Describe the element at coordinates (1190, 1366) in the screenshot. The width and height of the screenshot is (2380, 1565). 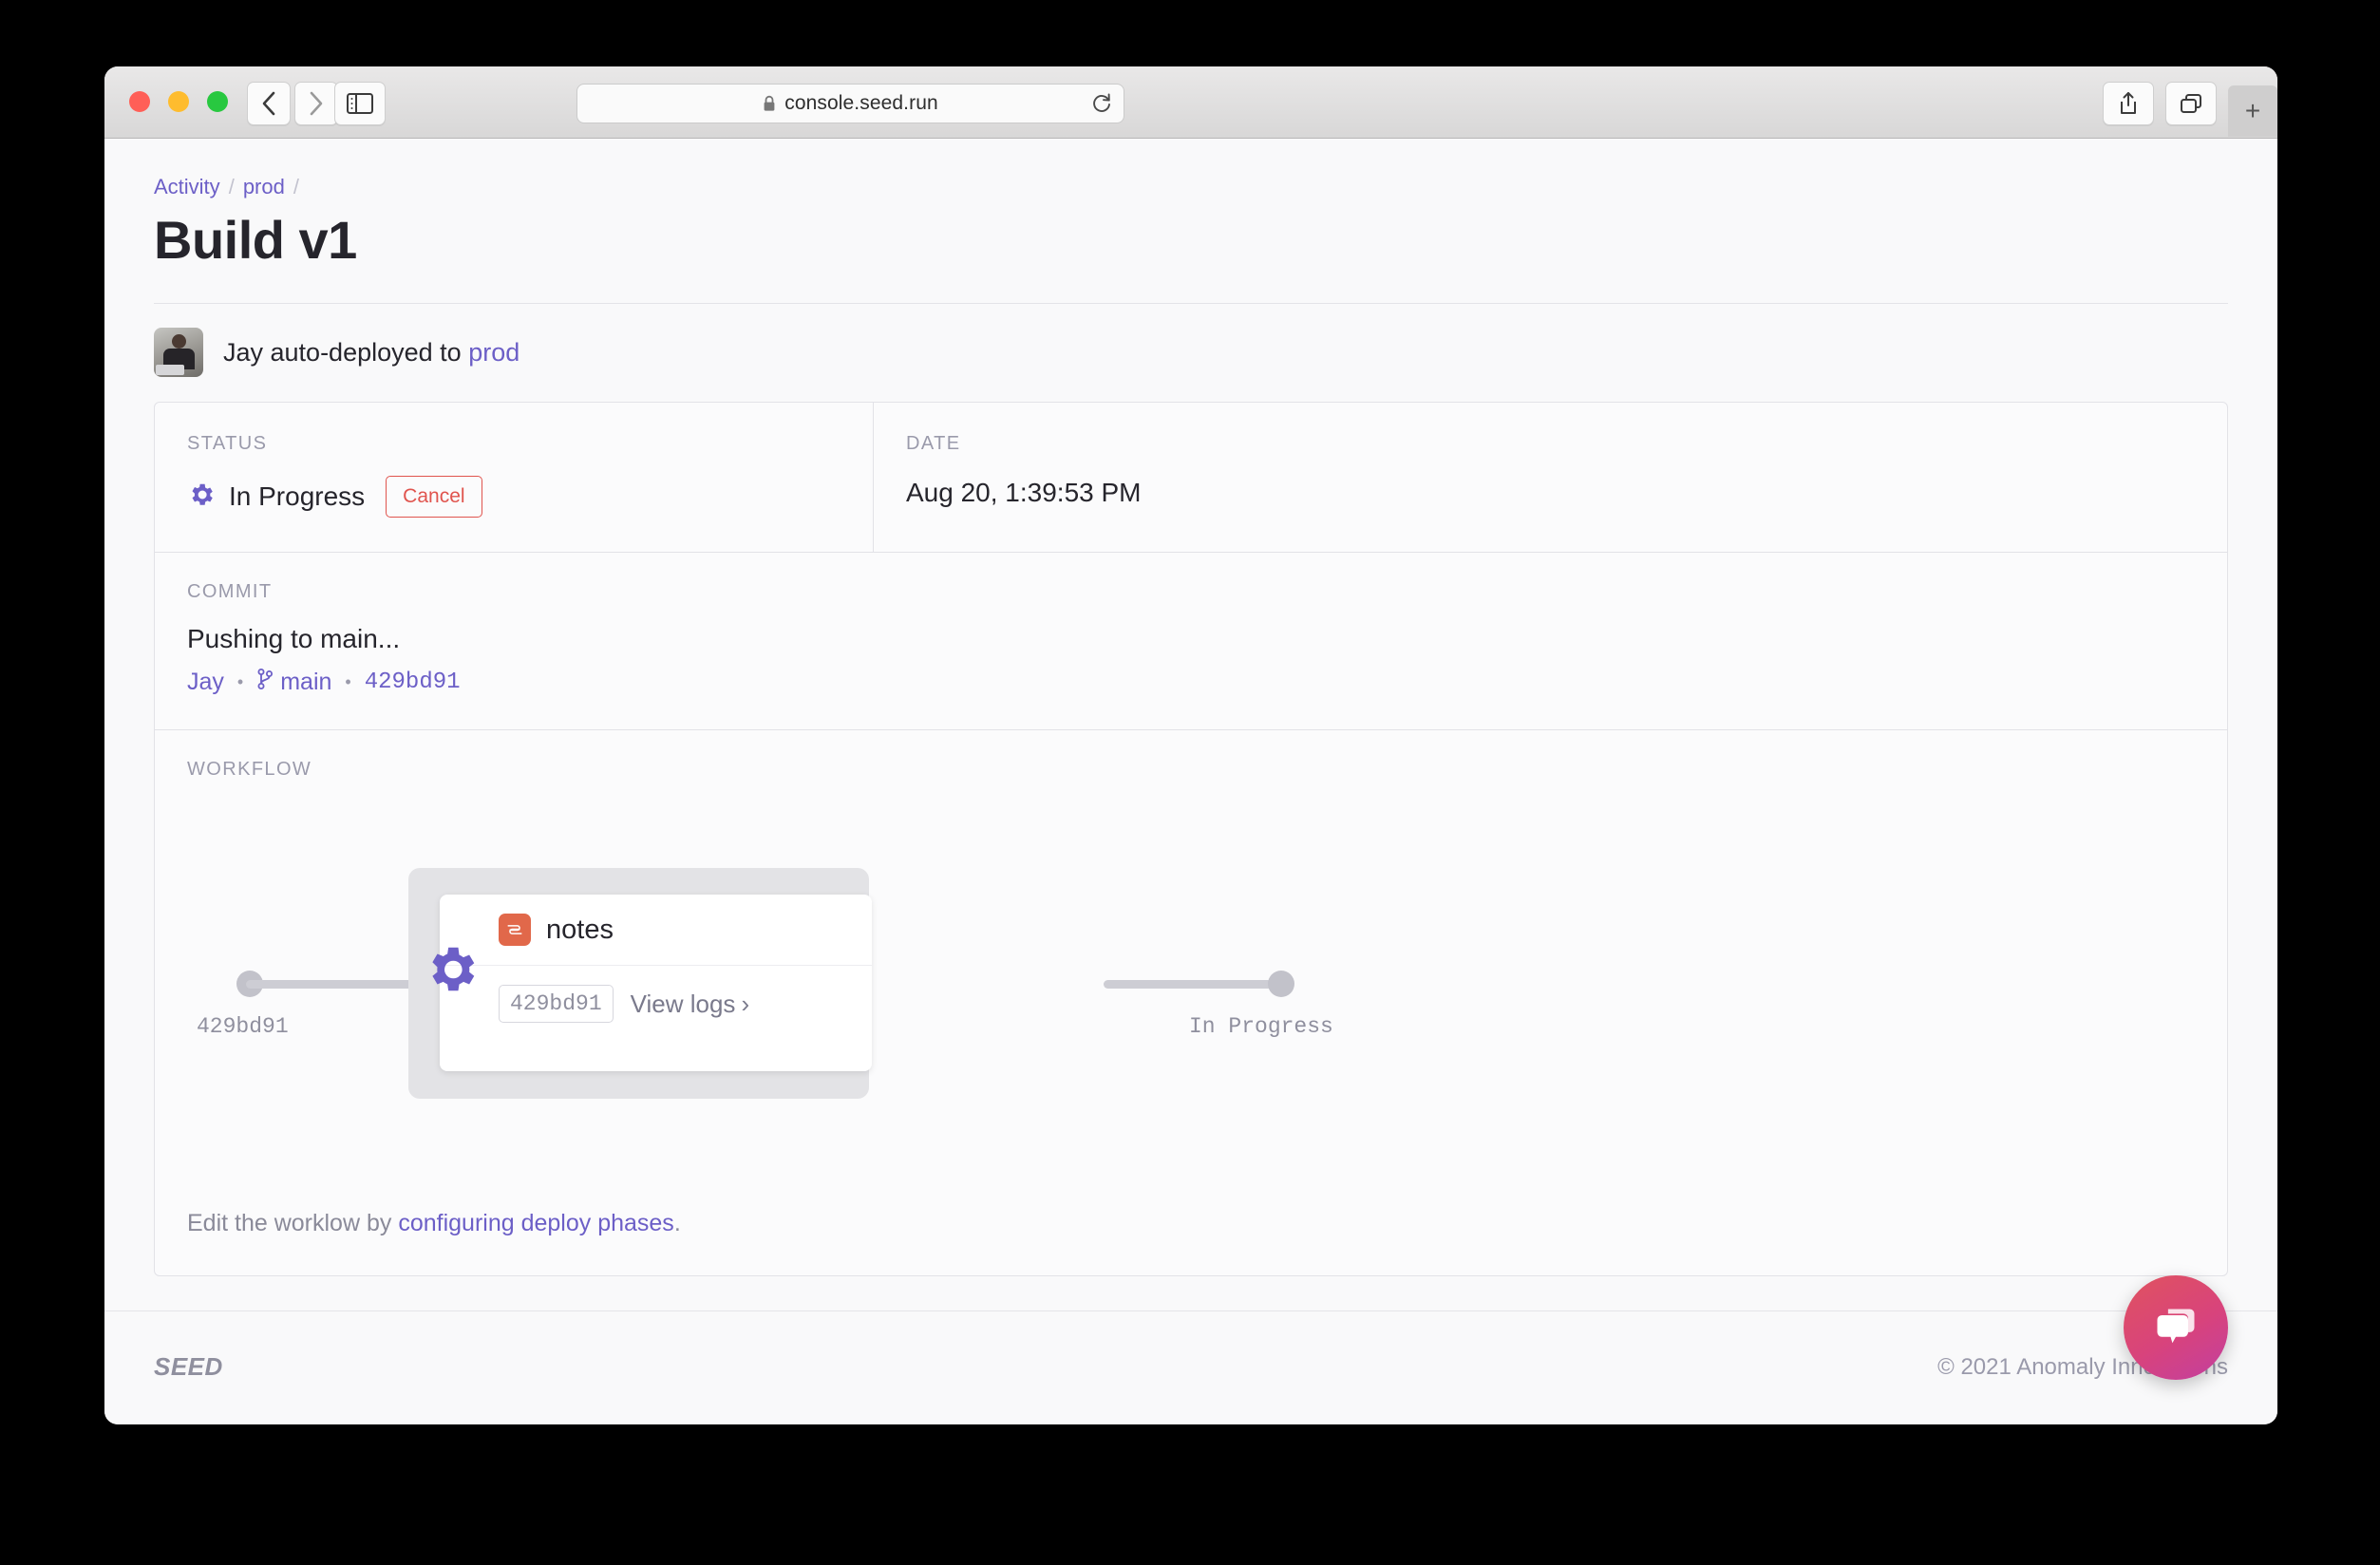
I see `footer: SEED © 2021 Anomaly Innovations` at that location.